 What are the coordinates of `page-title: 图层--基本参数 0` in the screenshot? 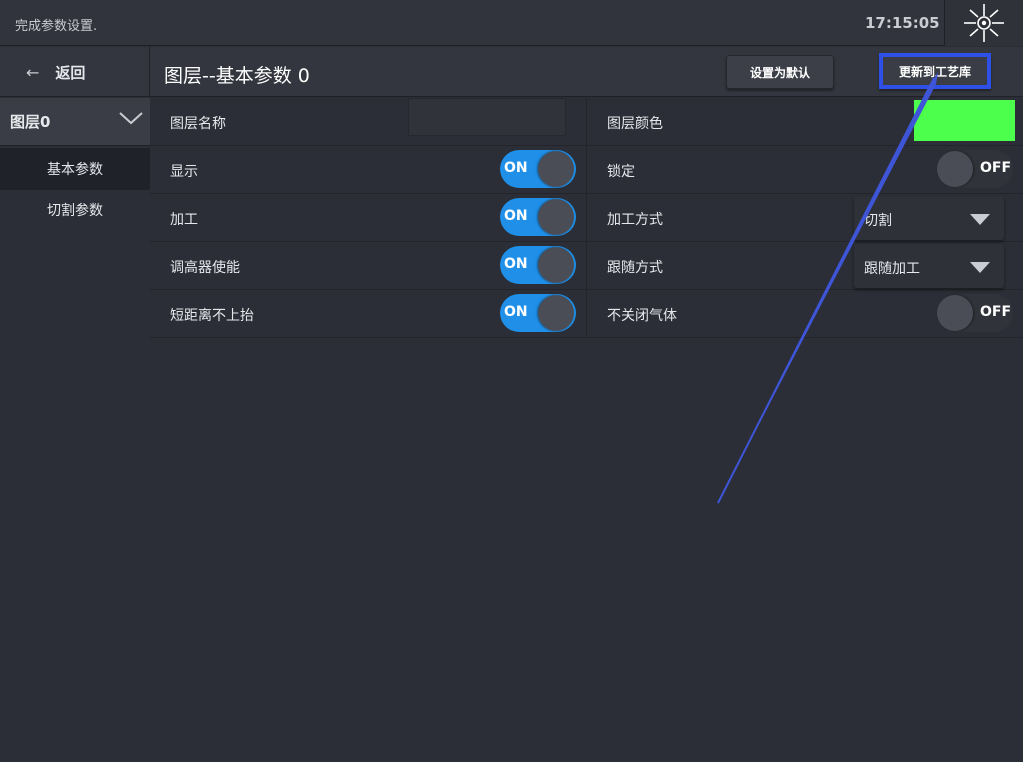 It's located at (237, 76).